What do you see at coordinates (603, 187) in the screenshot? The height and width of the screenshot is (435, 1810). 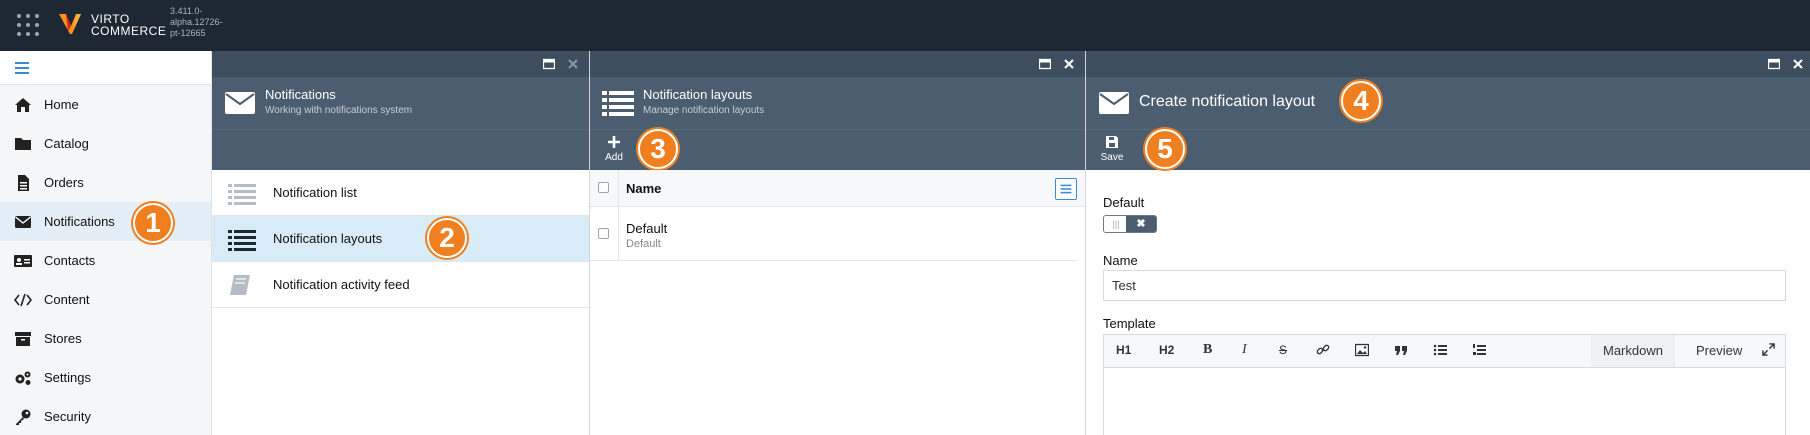 I see `select-all-checkbox` at bounding box center [603, 187].